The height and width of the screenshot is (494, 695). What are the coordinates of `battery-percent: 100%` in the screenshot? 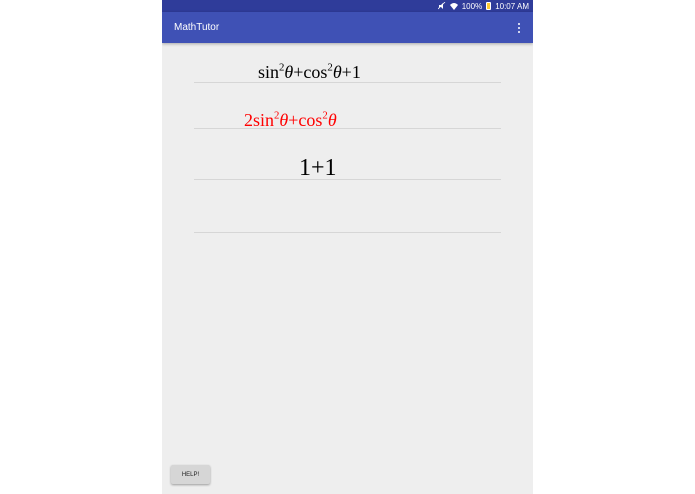 It's located at (472, 6).